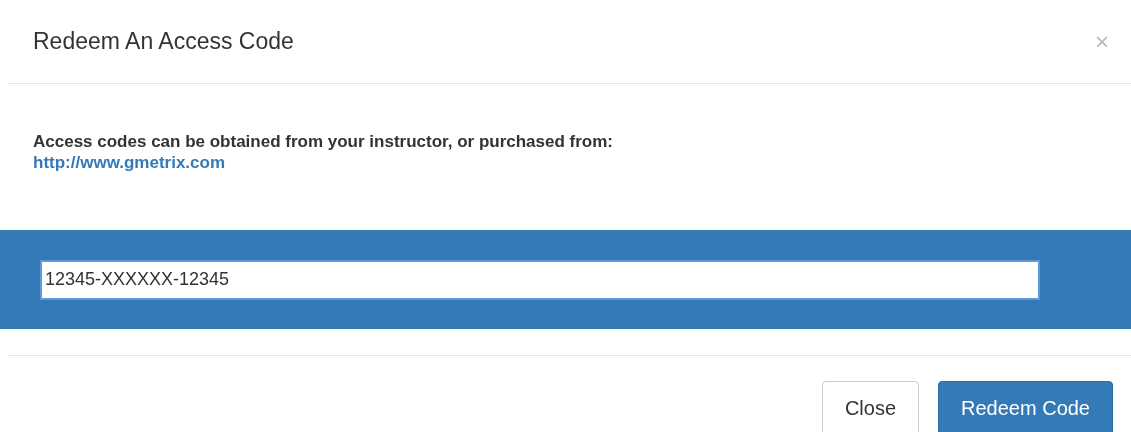 This screenshot has width=1131, height=432. I want to click on close-button: Close, so click(870, 406).